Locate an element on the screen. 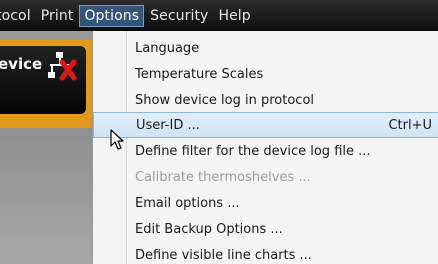 This screenshot has height=264, width=438. network-disconnected-icon is located at coordinates (62, 66).